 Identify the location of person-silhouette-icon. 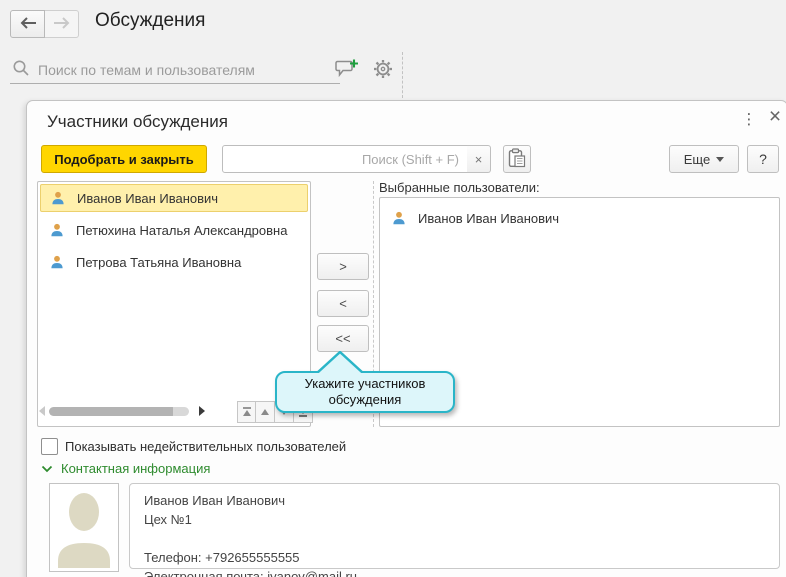
(84, 527).